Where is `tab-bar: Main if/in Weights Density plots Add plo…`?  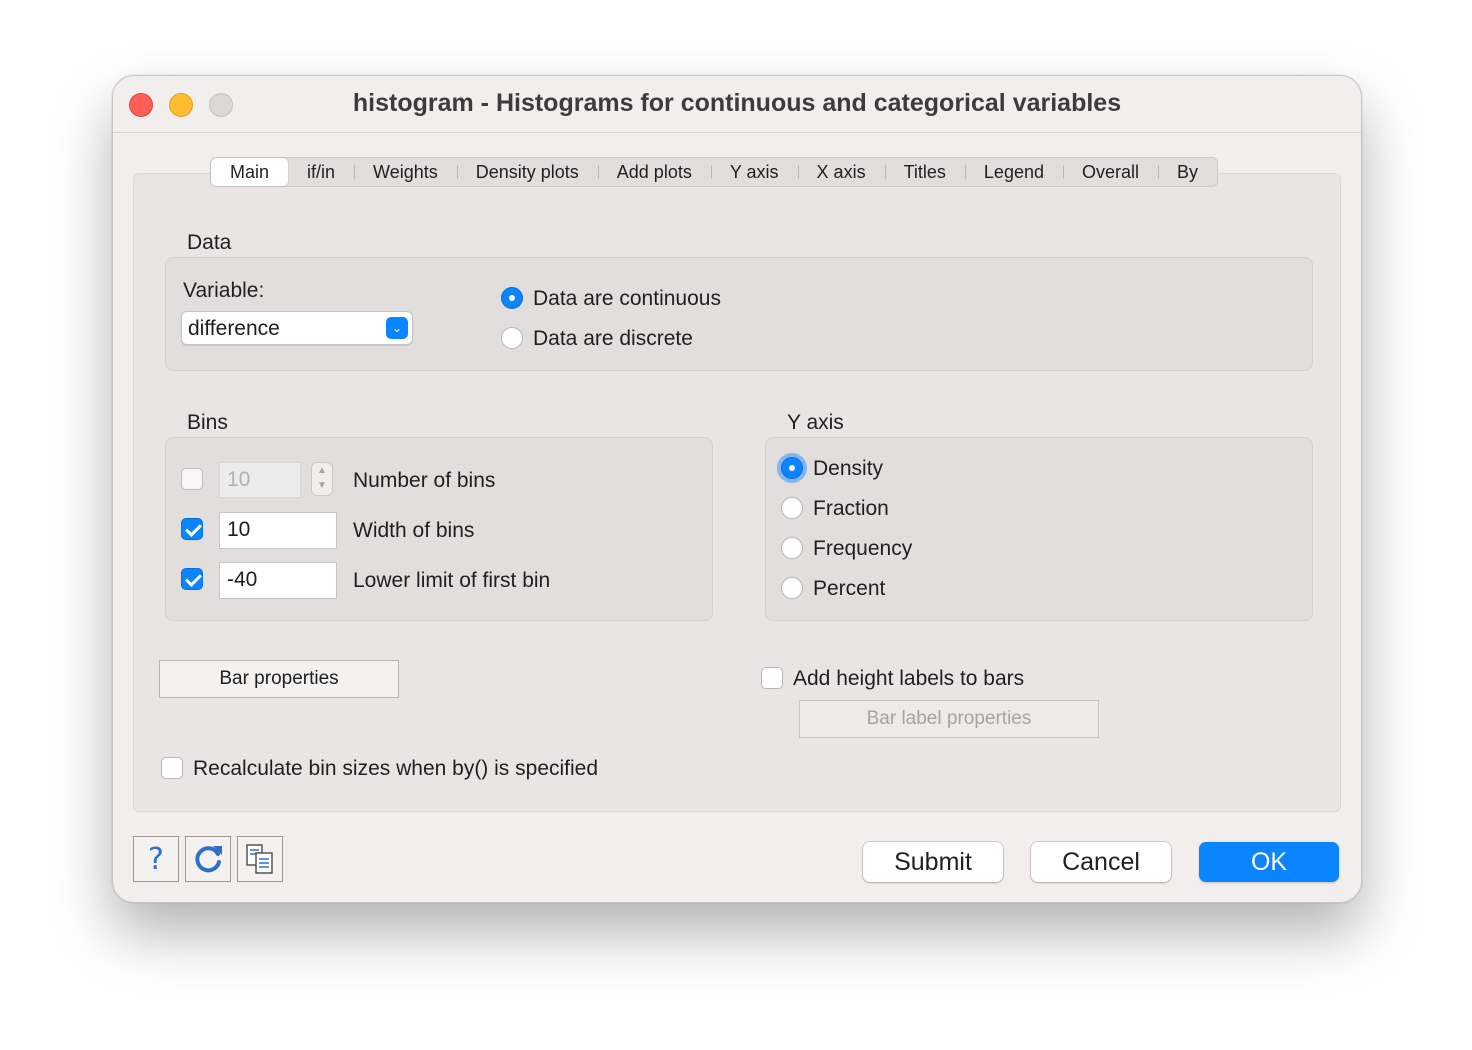
tab-bar: Main if/in Weights Density plots Add plo… is located at coordinates (714, 172).